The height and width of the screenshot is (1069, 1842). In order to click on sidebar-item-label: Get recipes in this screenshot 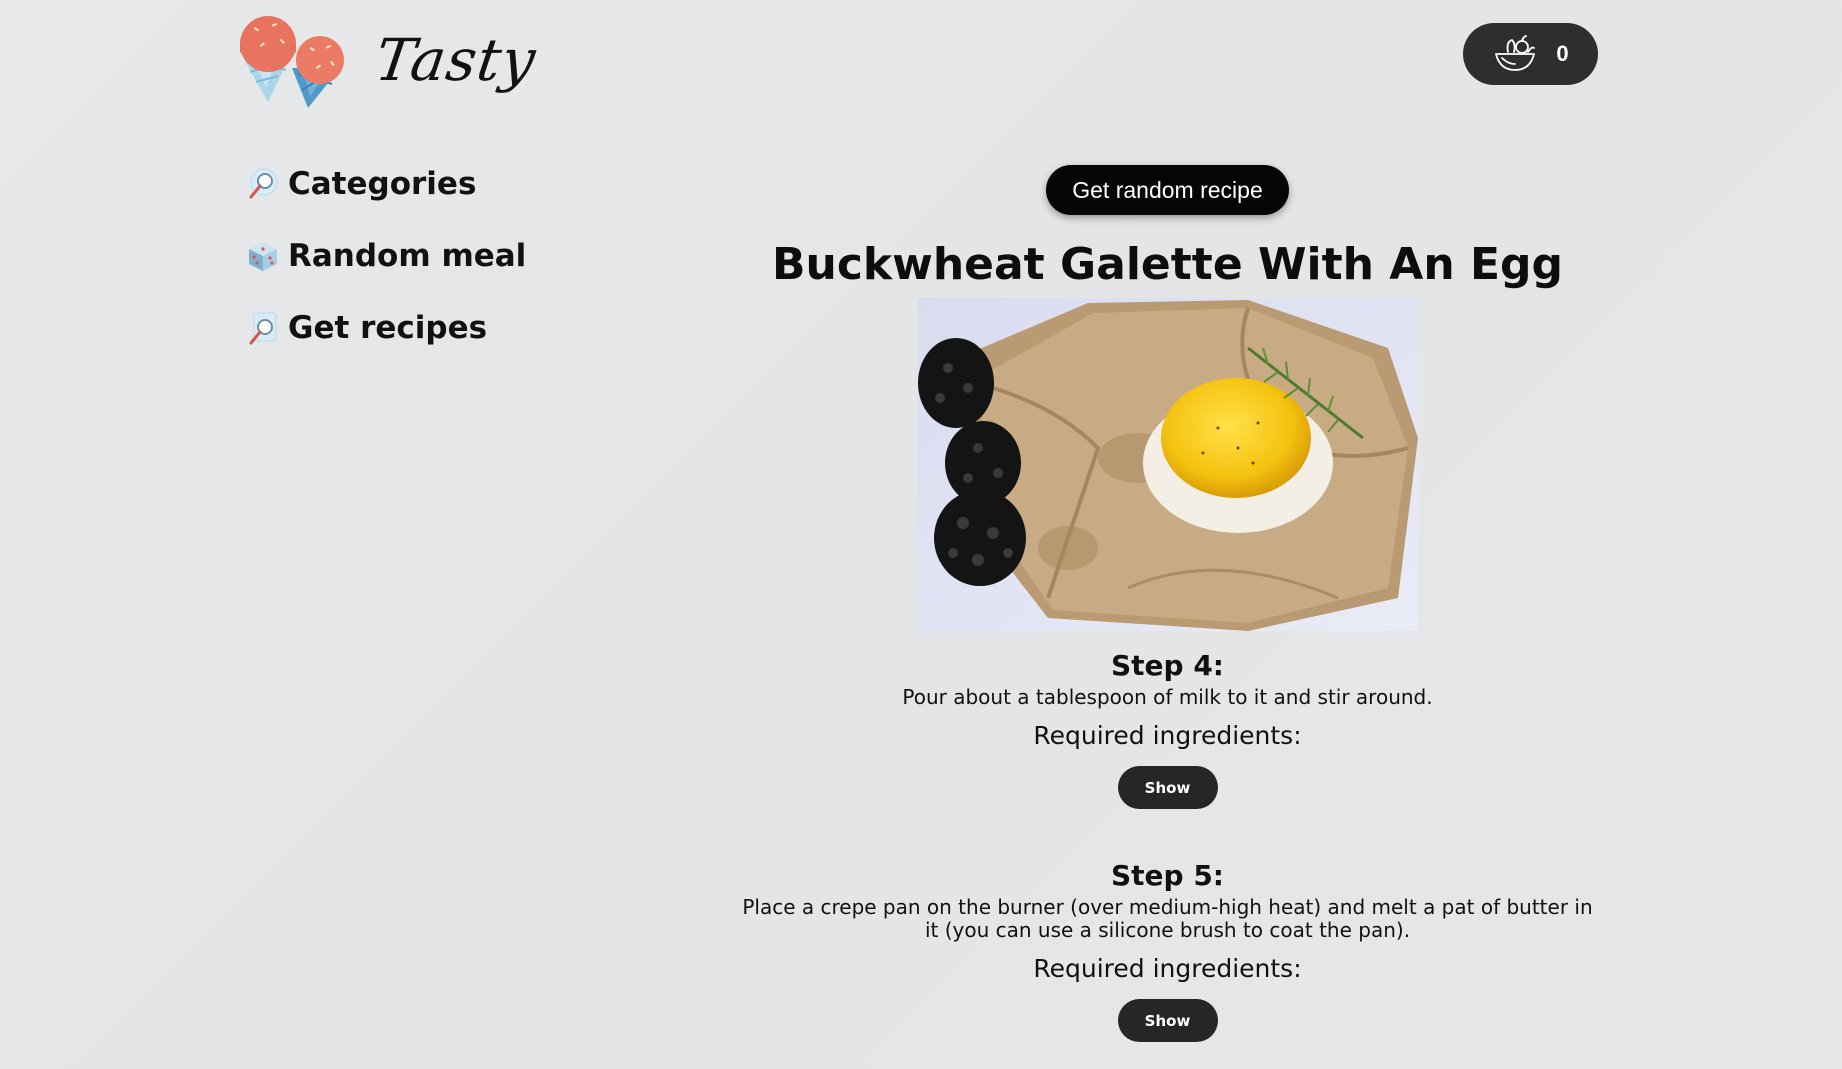, I will do `click(388, 328)`.